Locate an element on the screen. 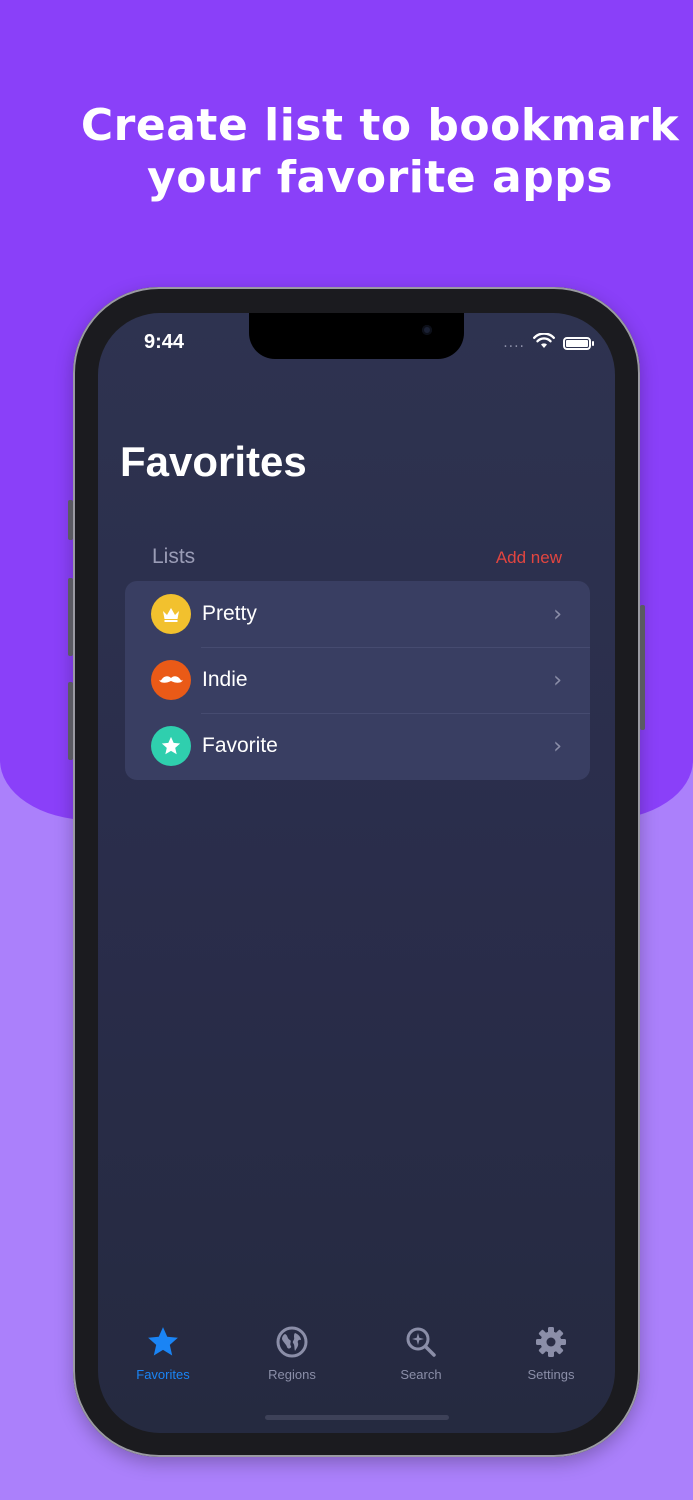  headline-line-2: your favorite apps is located at coordinates (380, 177).